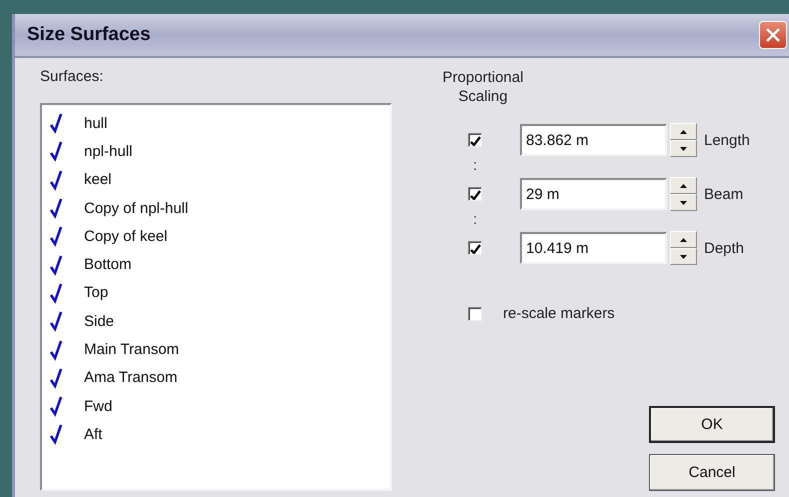 The image size is (789, 497). I want to click on surface-item: Copy of keel, so click(126, 236).